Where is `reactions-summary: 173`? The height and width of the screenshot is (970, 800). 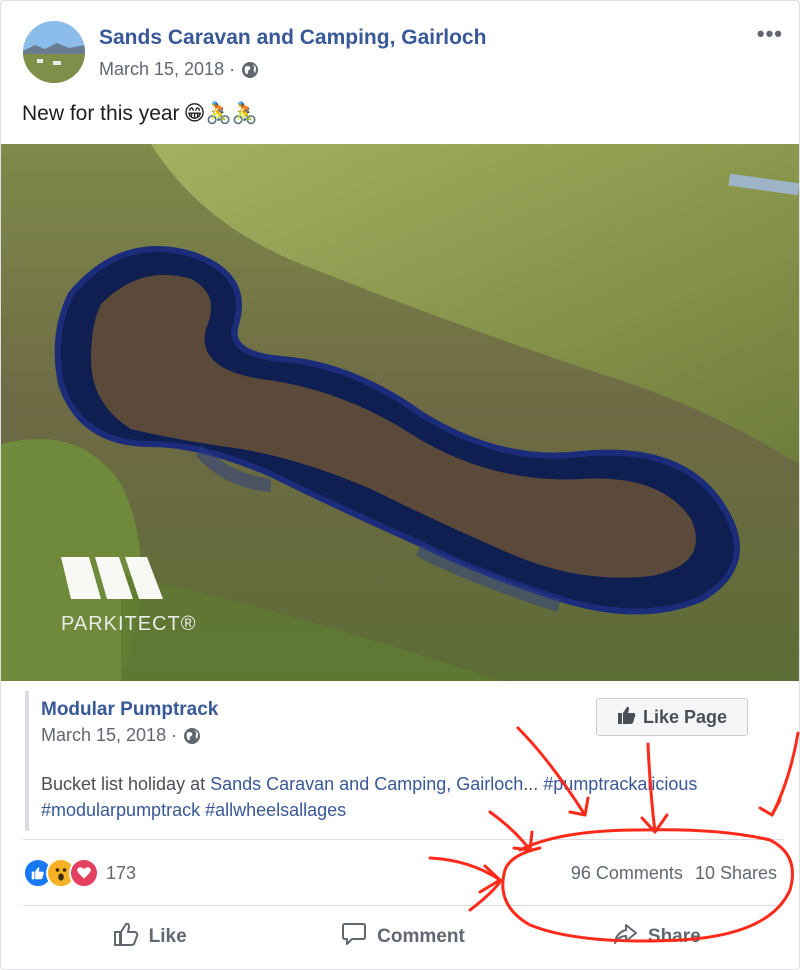 reactions-summary: 173 is located at coordinates (79, 873).